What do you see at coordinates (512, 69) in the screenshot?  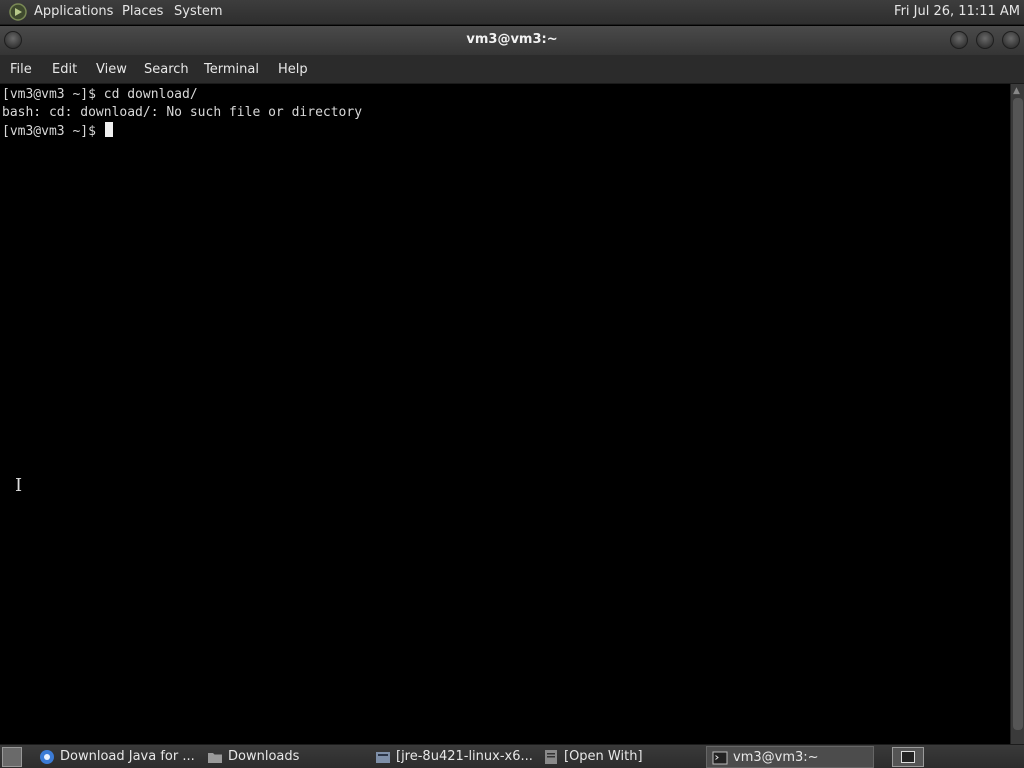 I see `menubar: File Edit View Search Terminal Help` at bounding box center [512, 69].